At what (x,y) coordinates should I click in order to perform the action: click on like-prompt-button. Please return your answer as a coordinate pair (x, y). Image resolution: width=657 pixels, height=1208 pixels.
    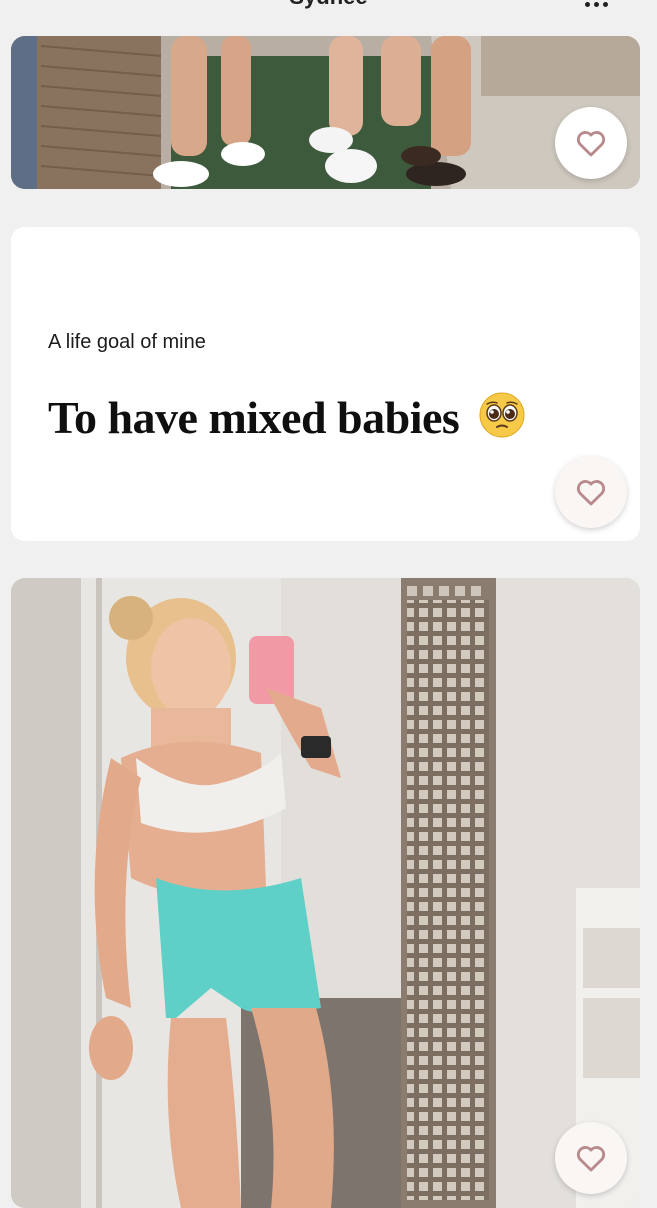
    Looking at the image, I should click on (591, 492).